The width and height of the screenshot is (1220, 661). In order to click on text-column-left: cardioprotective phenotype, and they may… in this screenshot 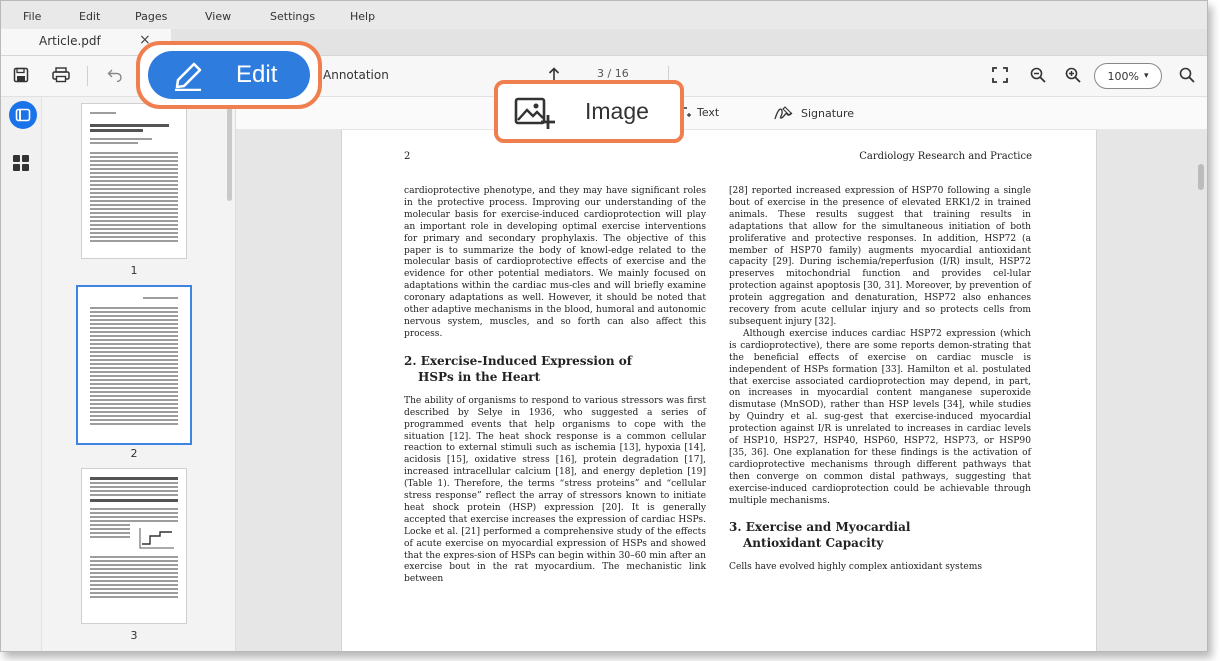, I will do `click(555, 386)`.